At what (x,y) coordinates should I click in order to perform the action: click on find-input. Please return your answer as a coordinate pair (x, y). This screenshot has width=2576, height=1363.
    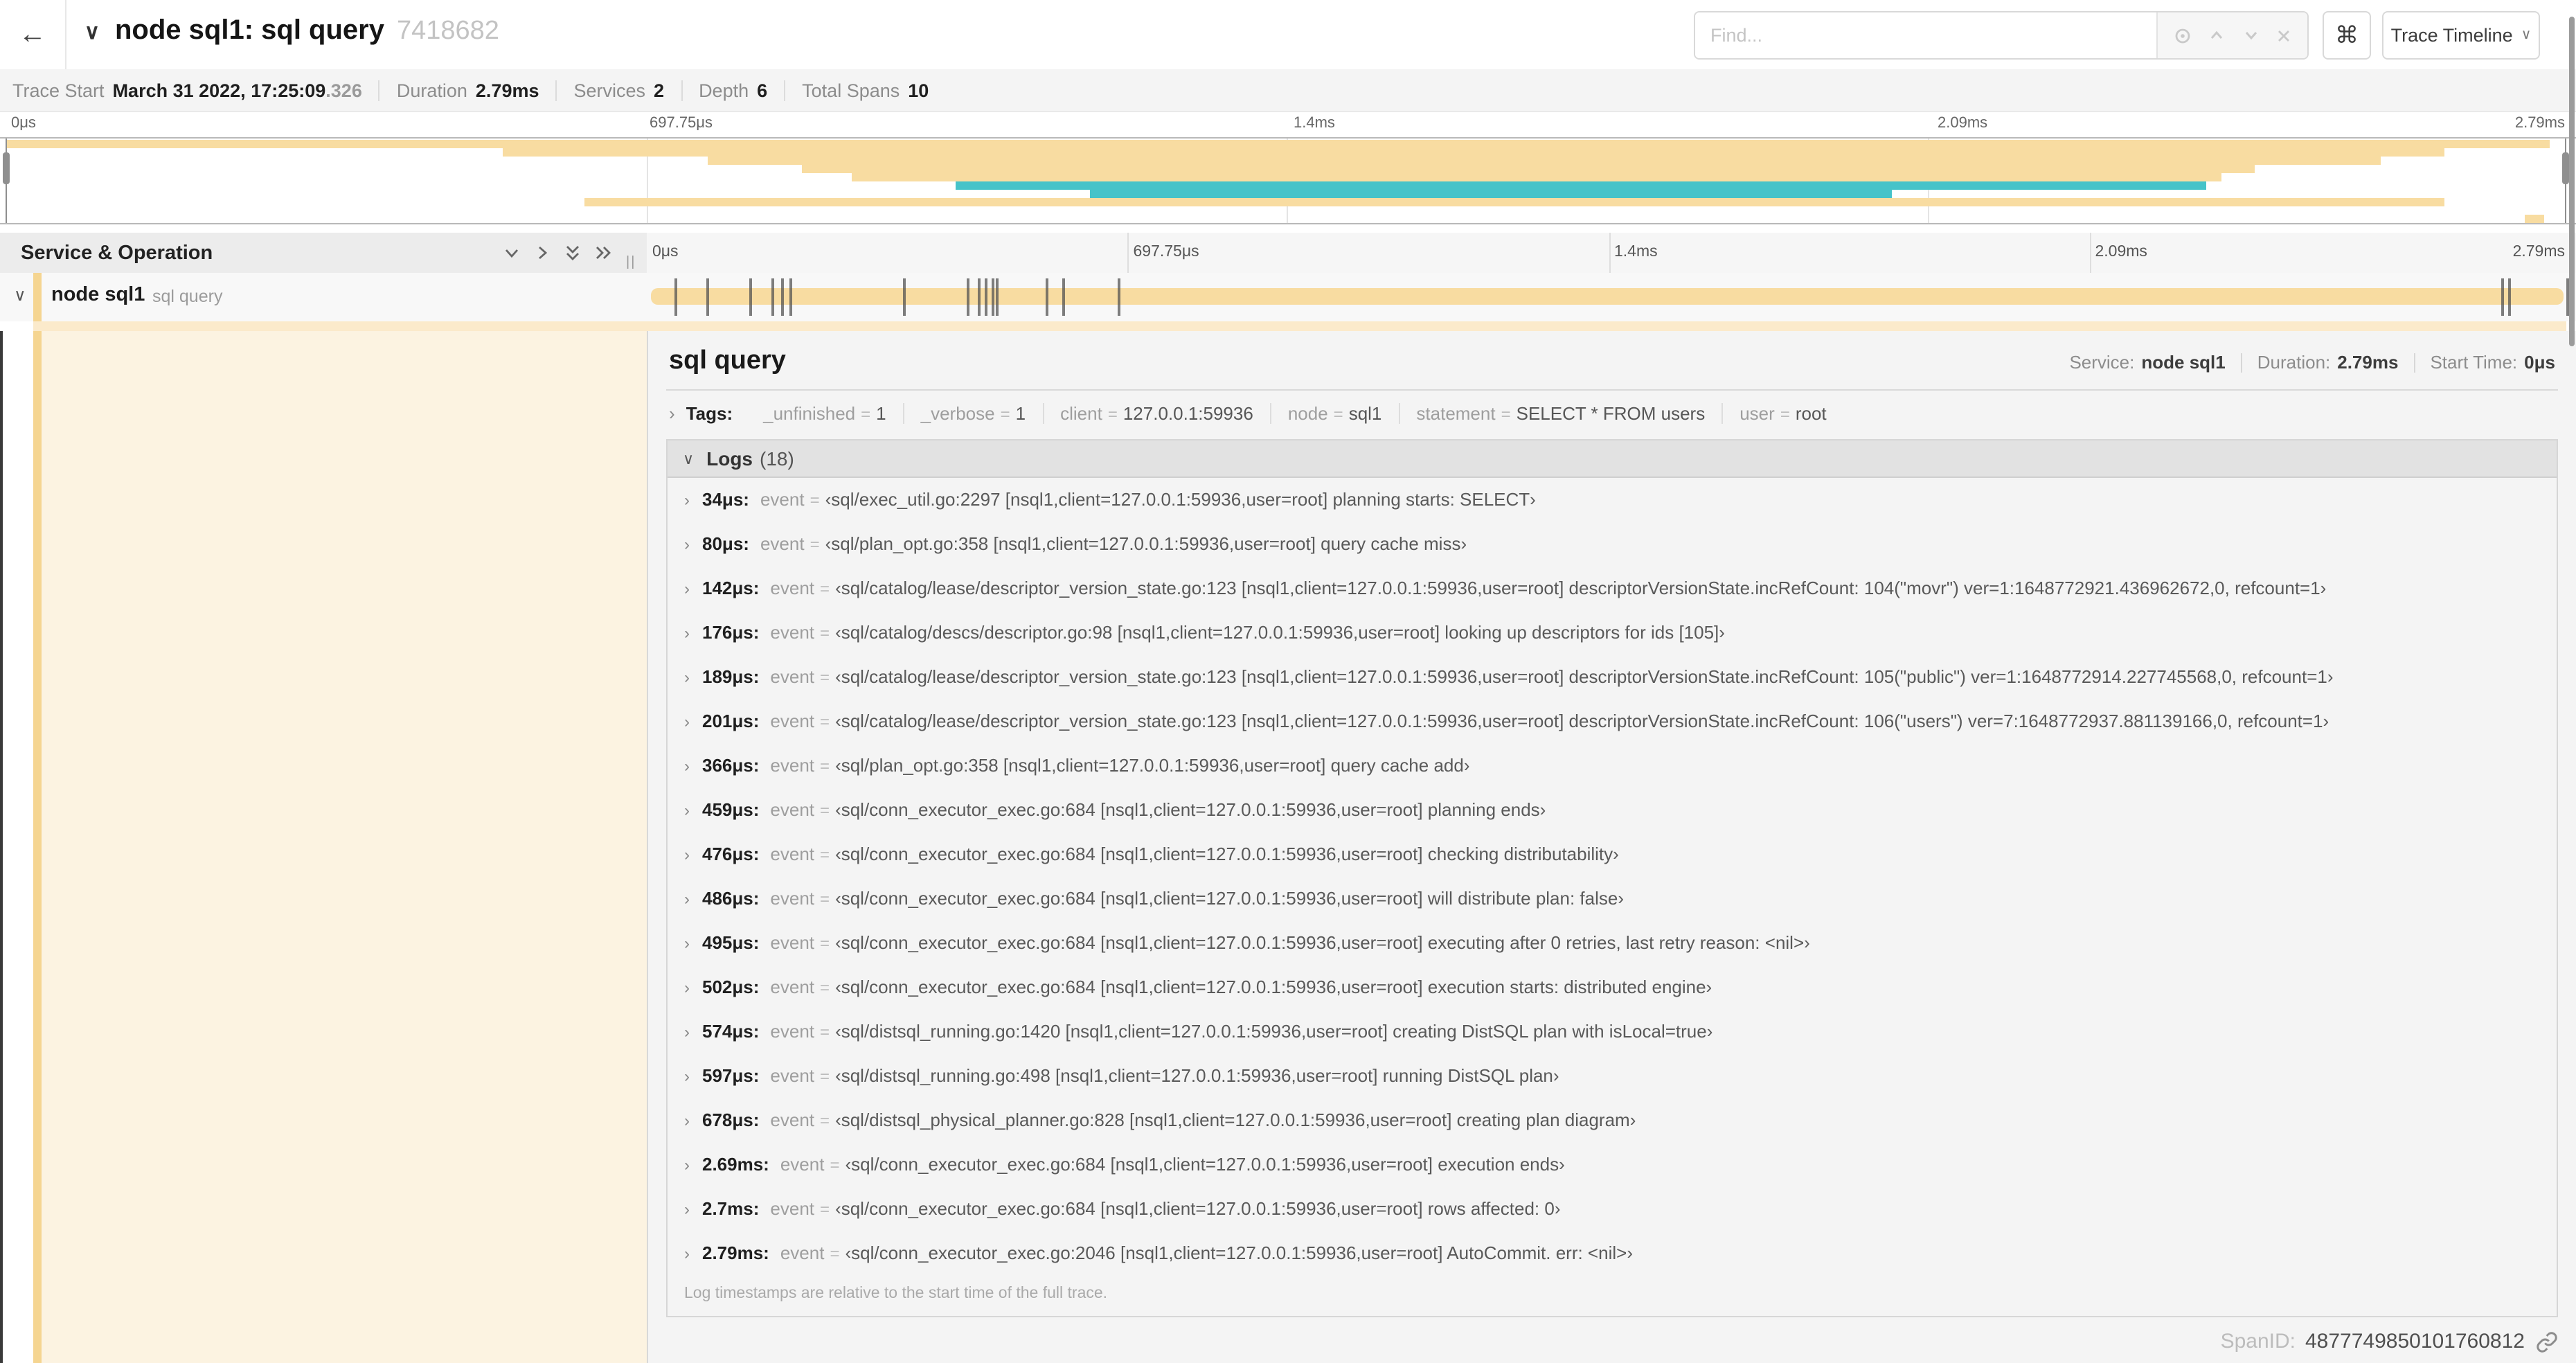
    Looking at the image, I should click on (1925, 35).